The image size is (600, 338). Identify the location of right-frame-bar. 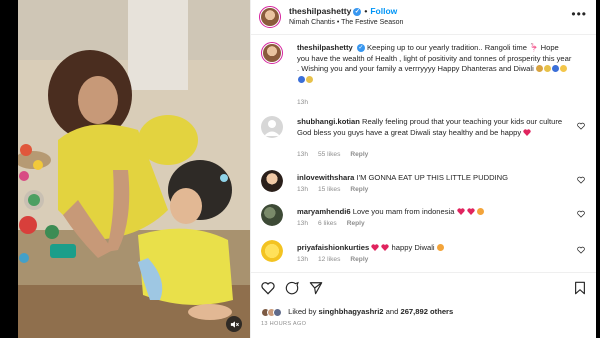
(598, 169).